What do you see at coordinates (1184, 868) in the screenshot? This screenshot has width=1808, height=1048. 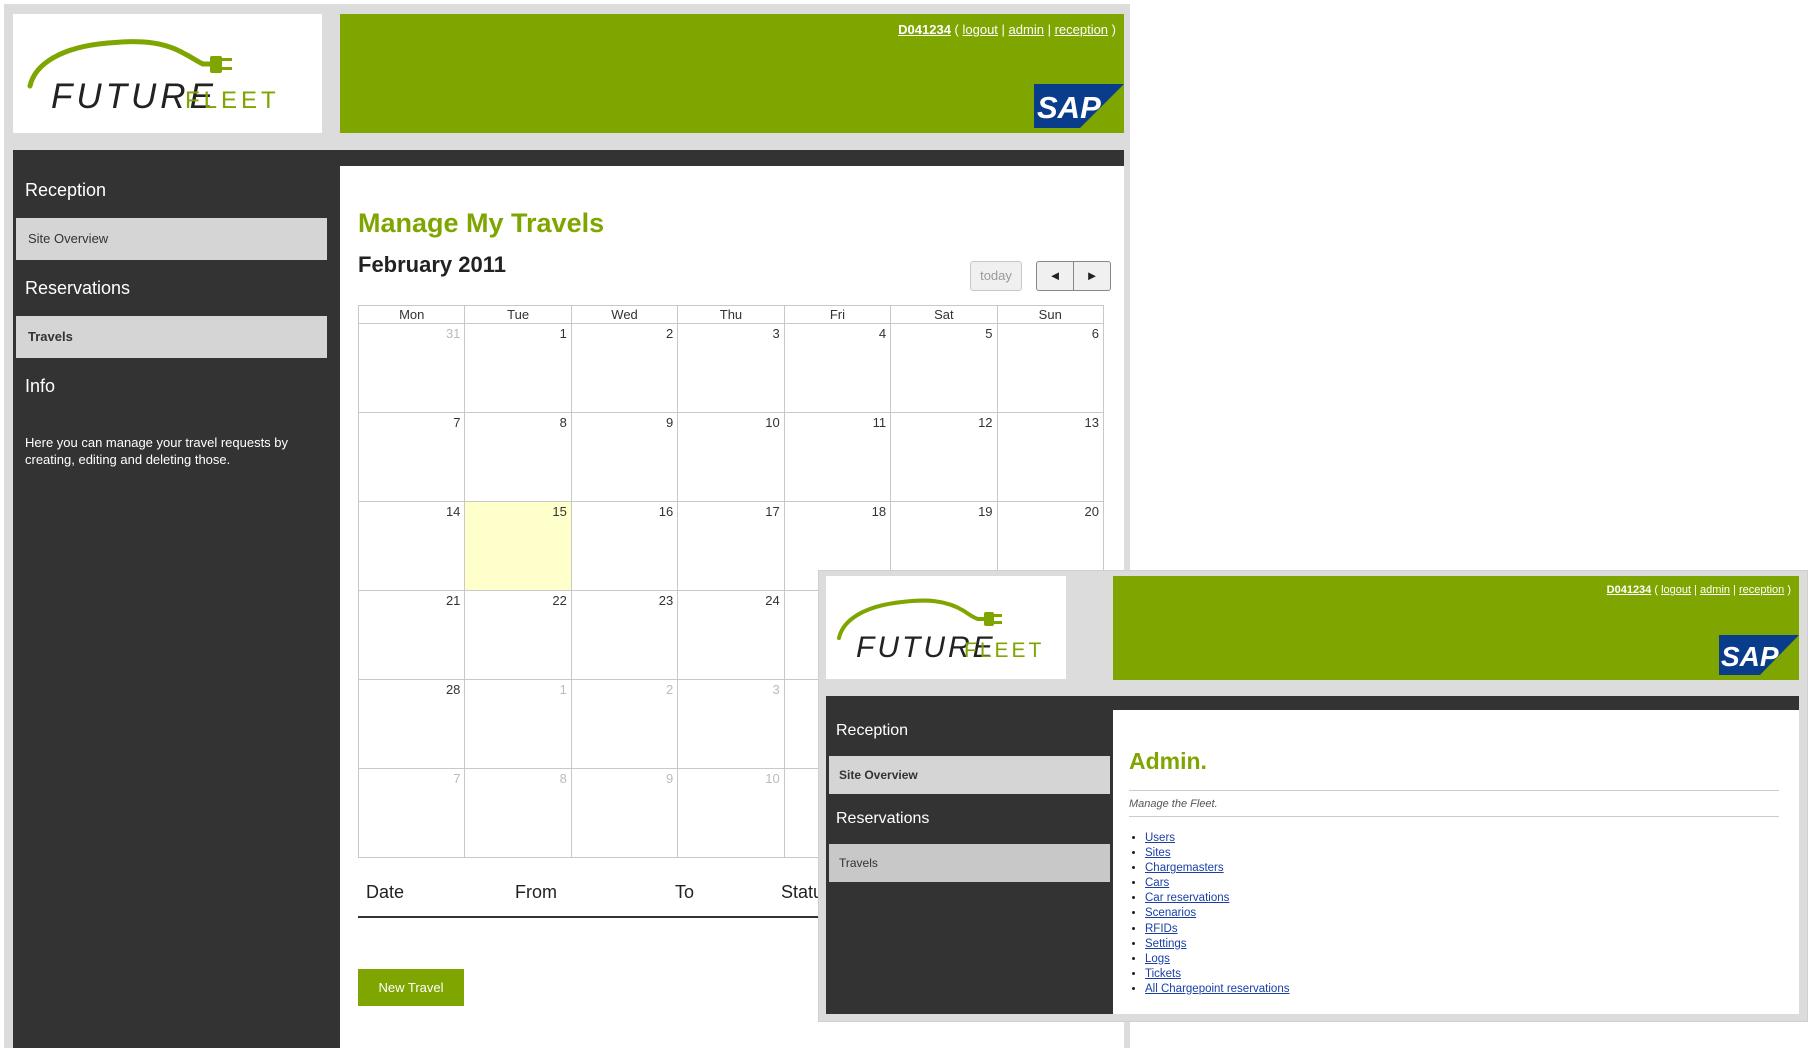 I see `admin-link-chargemasters: Chargemasters` at bounding box center [1184, 868].